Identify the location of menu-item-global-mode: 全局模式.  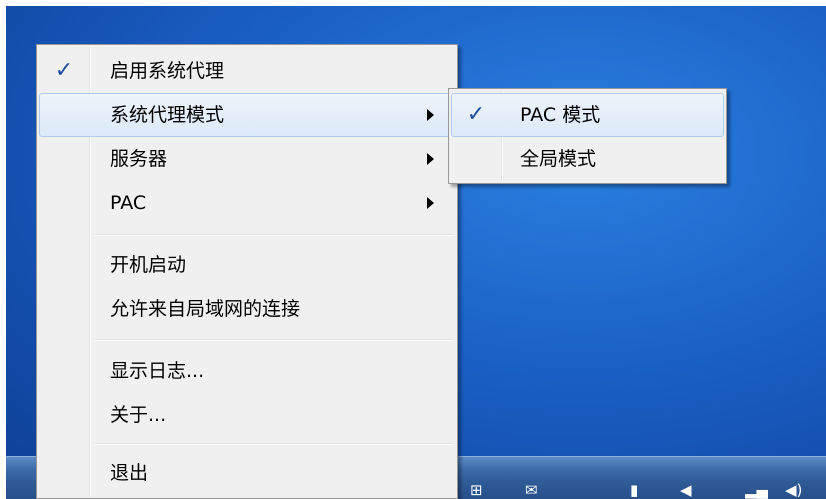
(587, 159).